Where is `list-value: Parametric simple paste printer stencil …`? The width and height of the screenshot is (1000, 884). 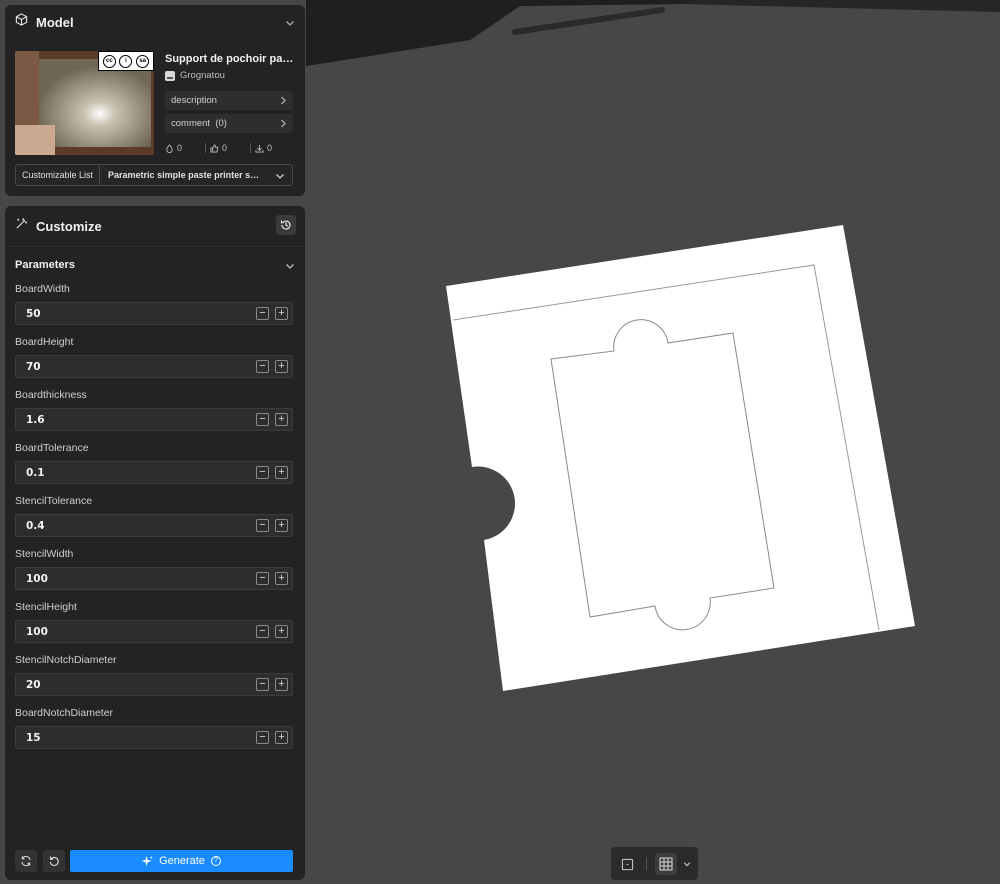
list-value: Parametric simple paste printer stencil … is located at coordinates (184, 175).